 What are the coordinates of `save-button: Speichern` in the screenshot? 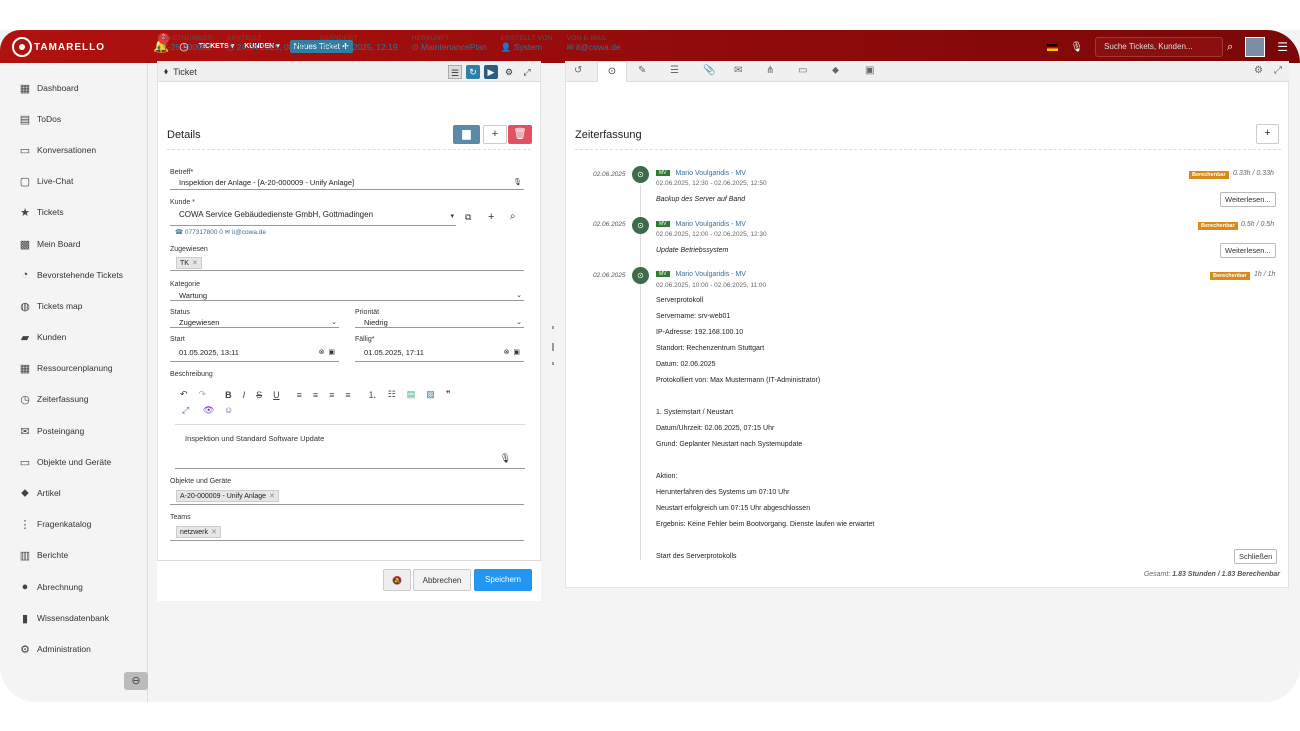 It's located at (503, 580).